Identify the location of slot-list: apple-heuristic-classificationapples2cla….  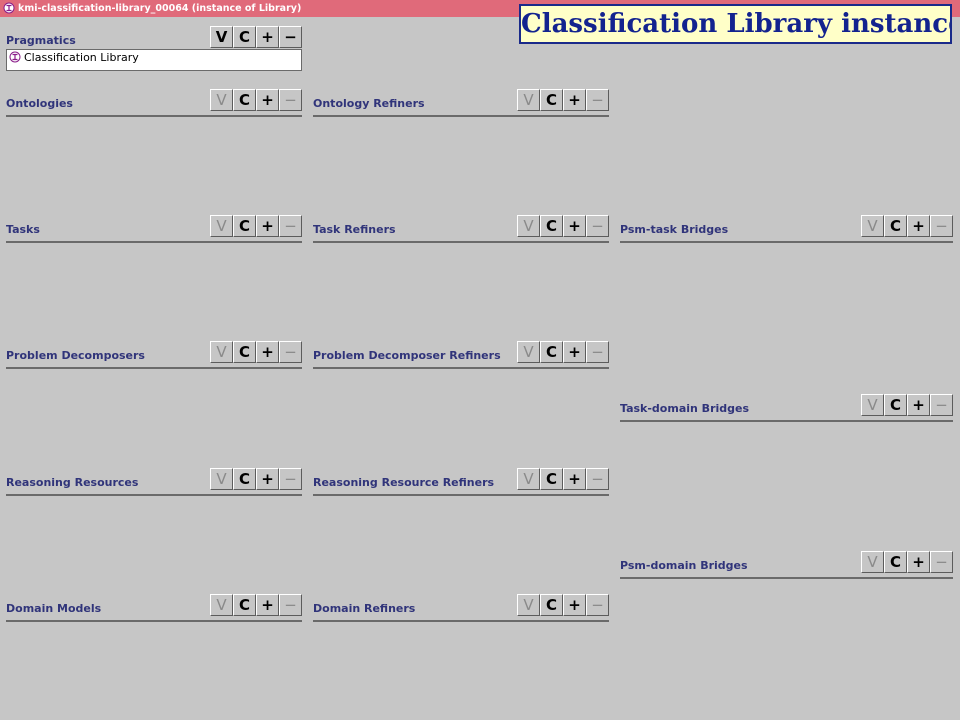
(154, 116).